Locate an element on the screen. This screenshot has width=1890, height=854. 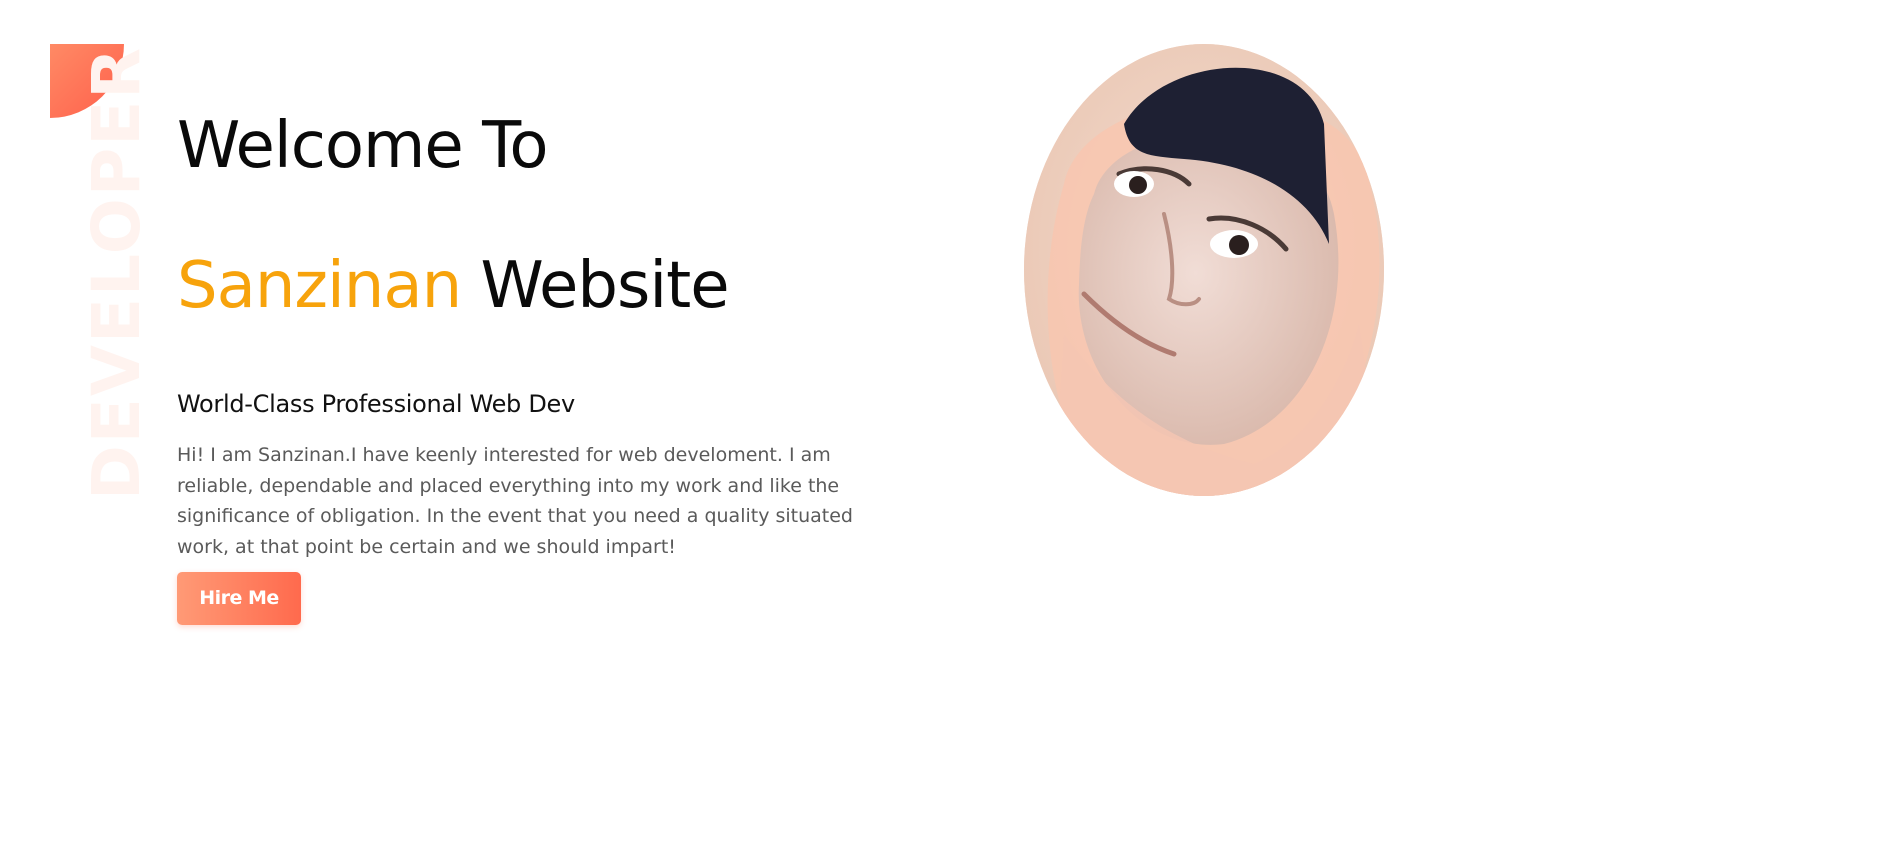
hero-title-line1: Welcome To is located at coordinates (362, 146).